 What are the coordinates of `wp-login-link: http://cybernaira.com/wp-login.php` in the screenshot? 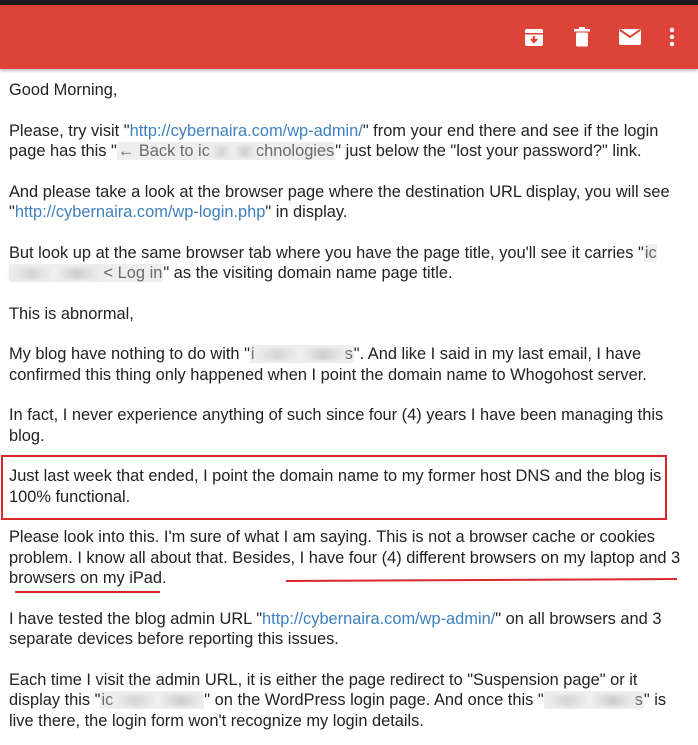 It's located at (140, 212).